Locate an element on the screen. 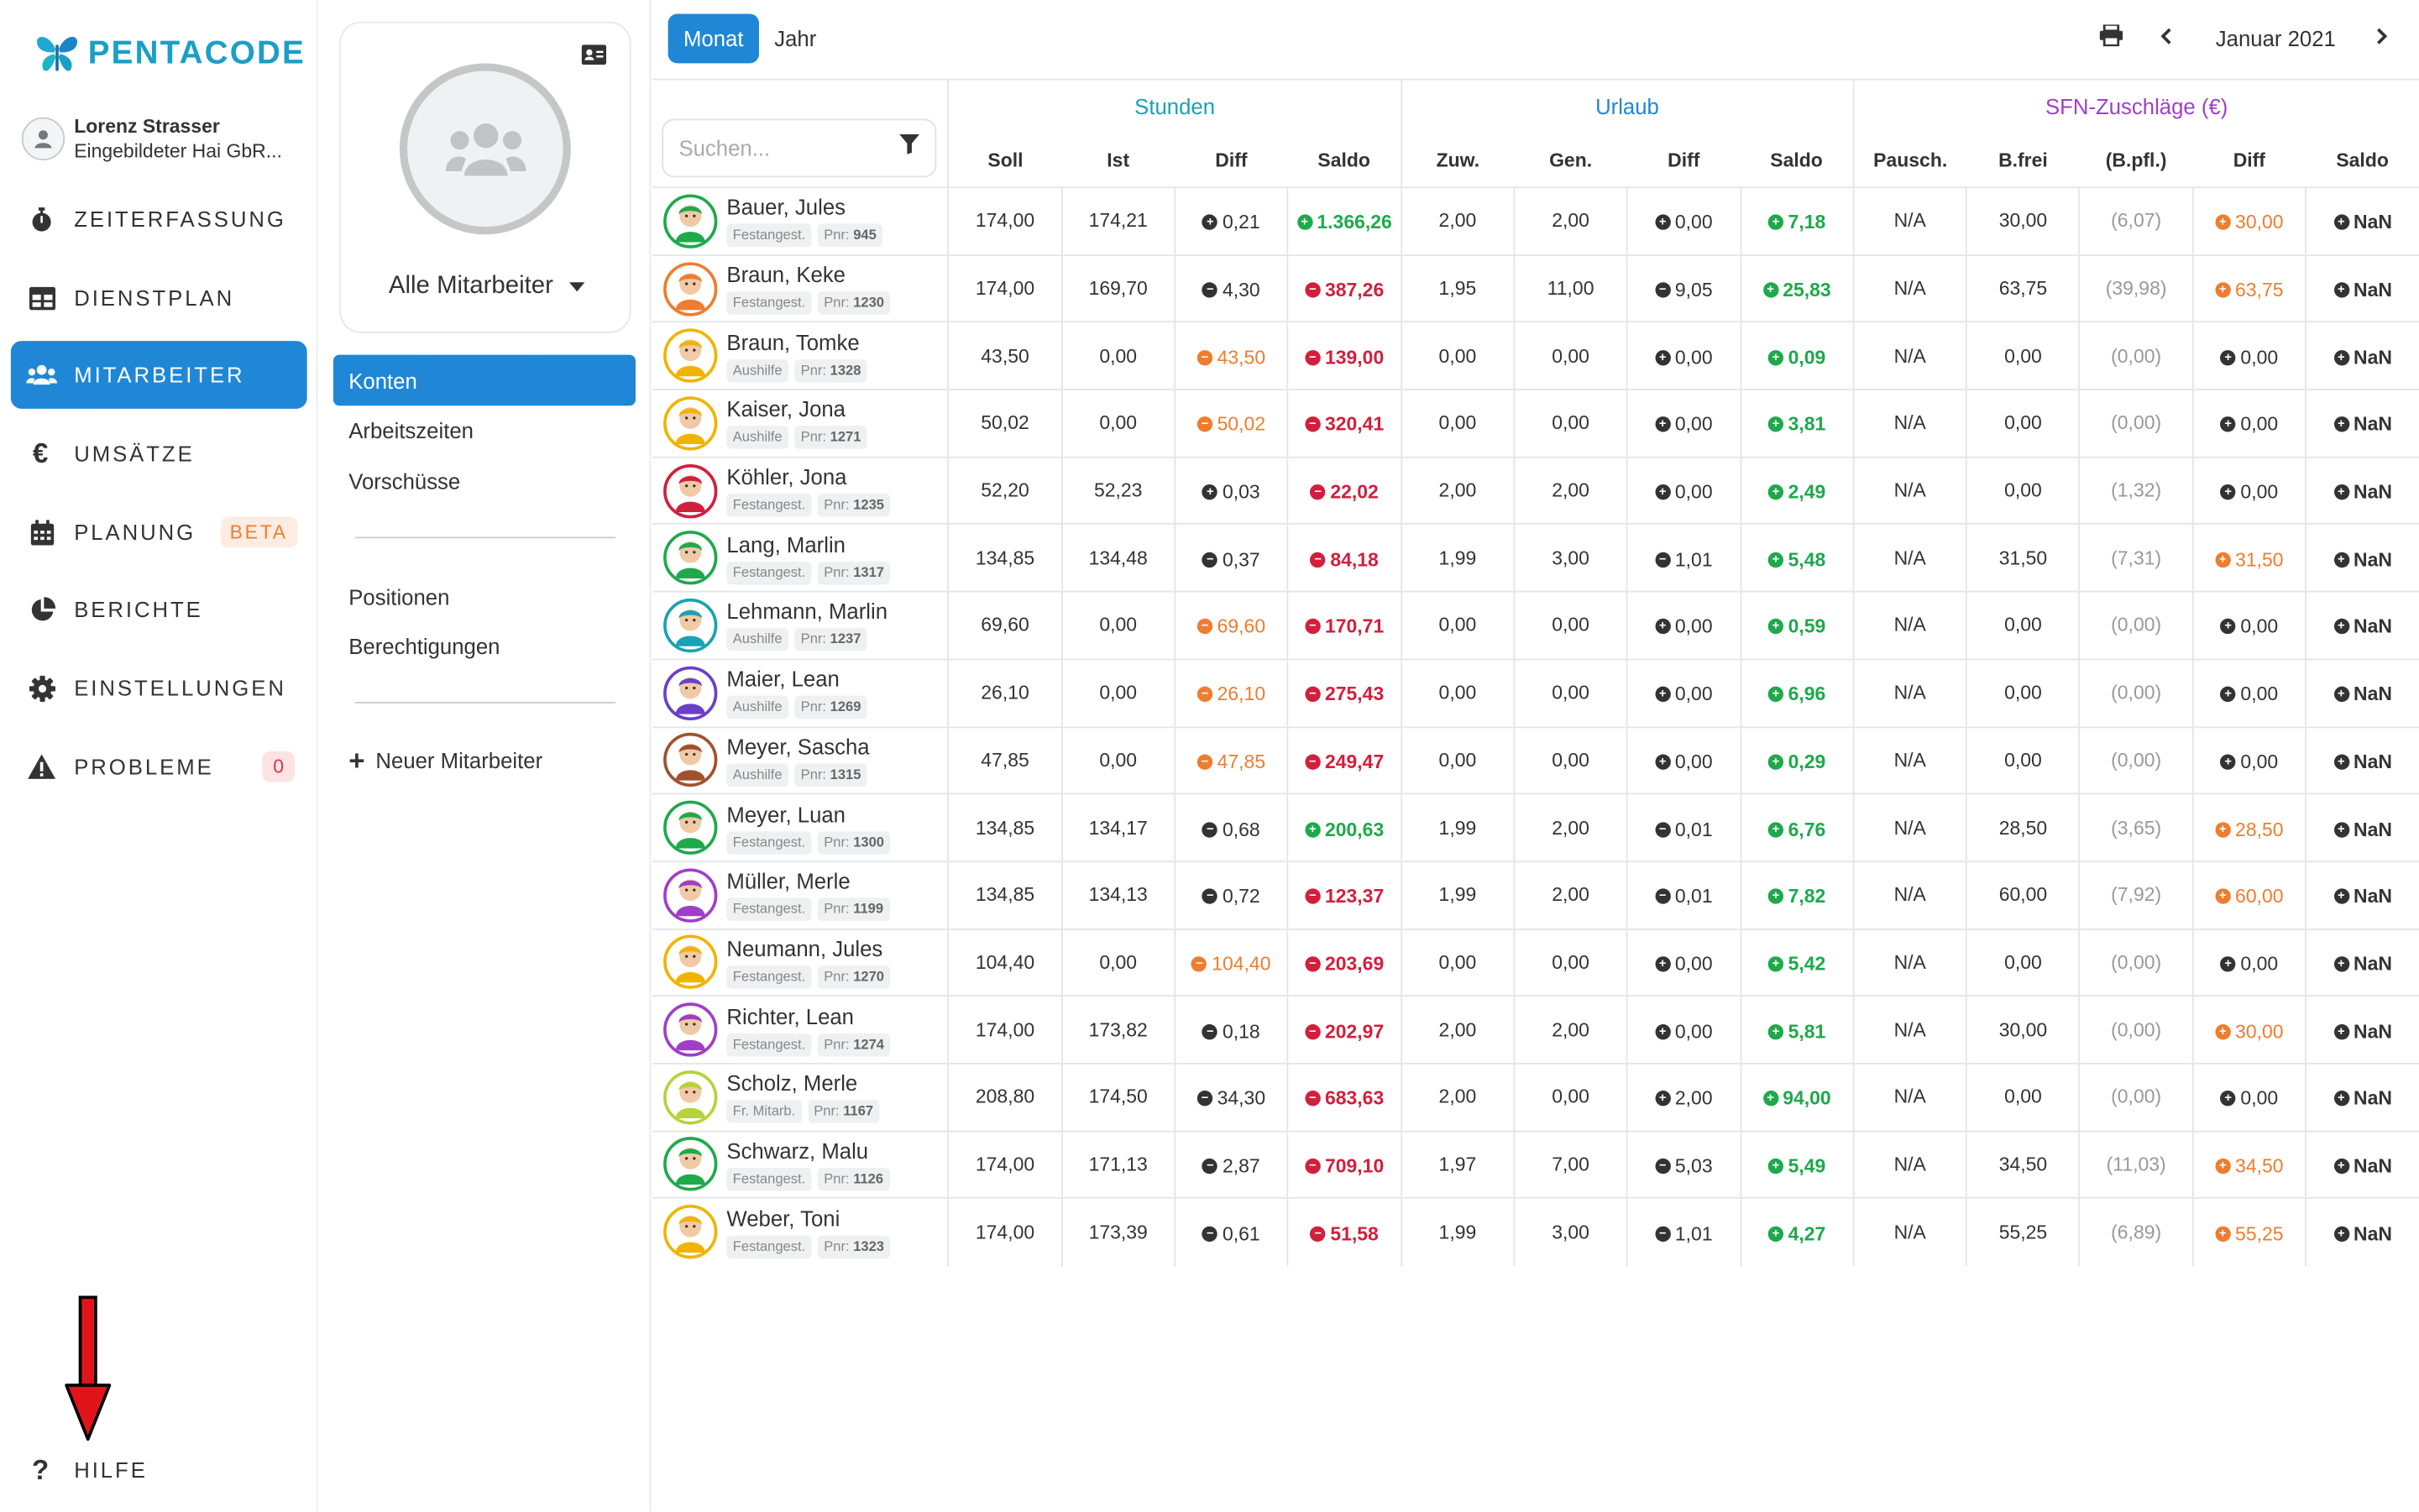  nav-probleme: PROBLEME 0 is located at coordinates (159, 767).